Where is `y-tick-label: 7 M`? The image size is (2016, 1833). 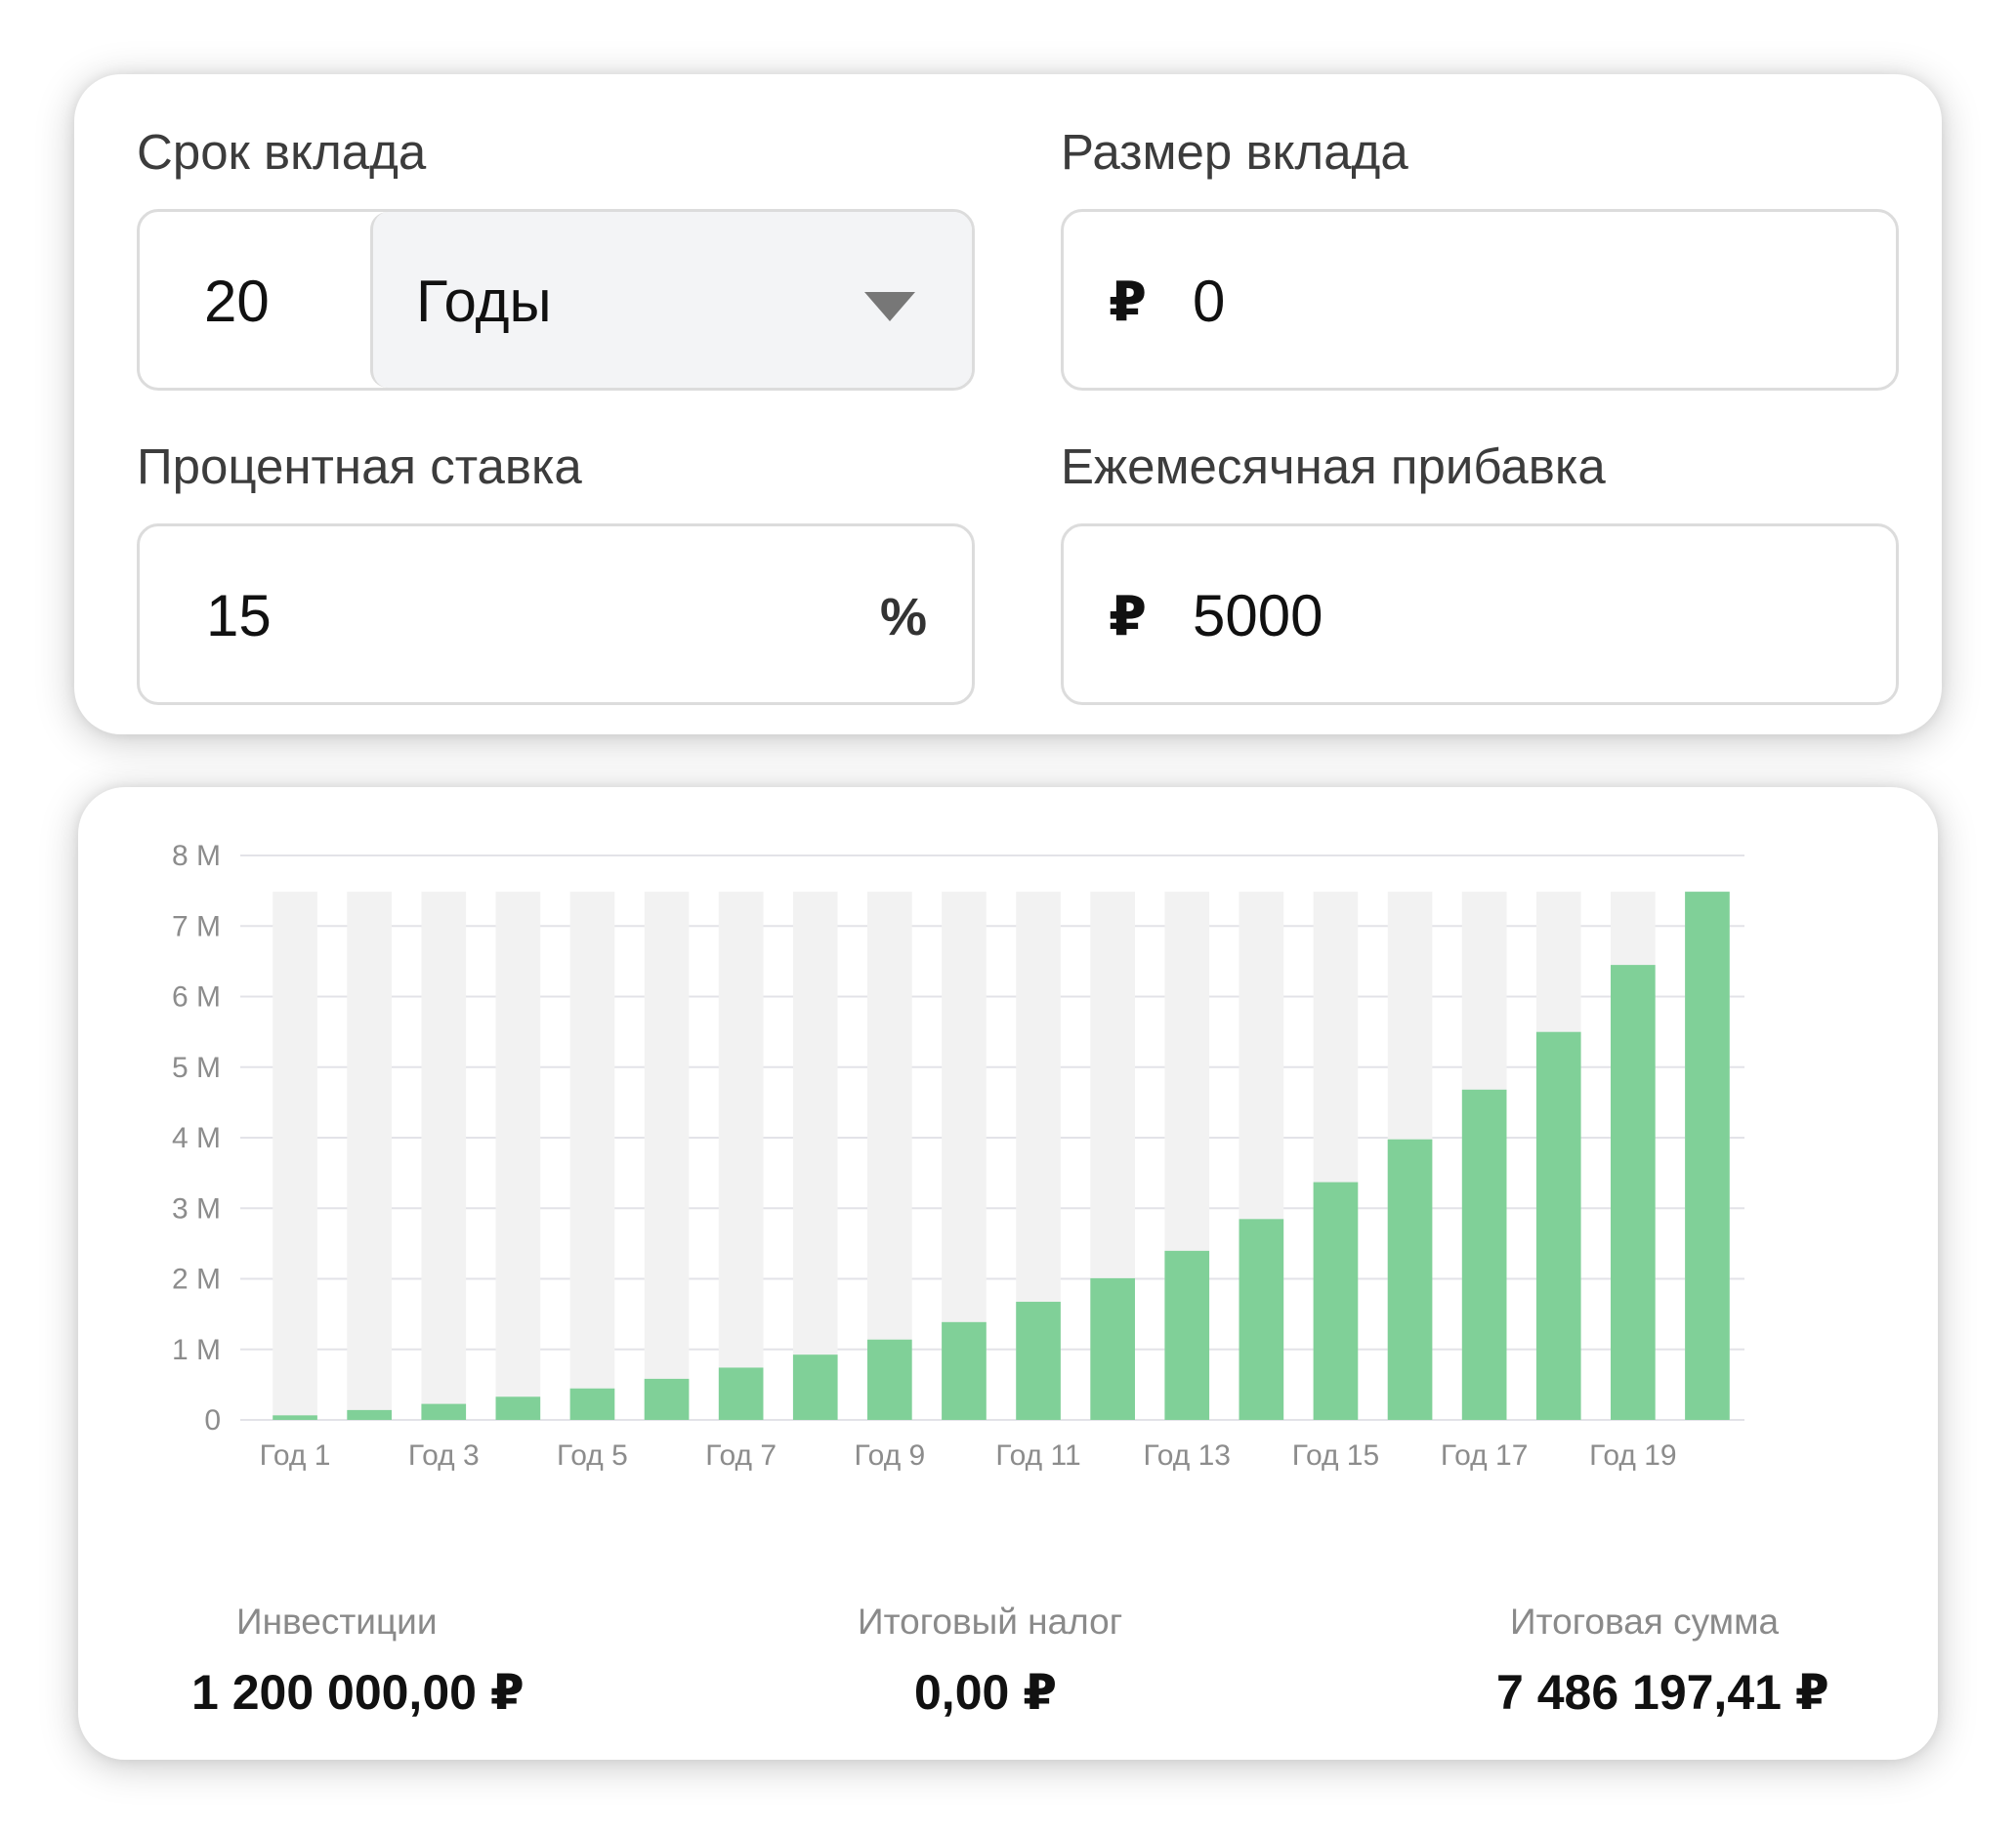
y-tick-label: 7 M is located at coordinates (196, 926).